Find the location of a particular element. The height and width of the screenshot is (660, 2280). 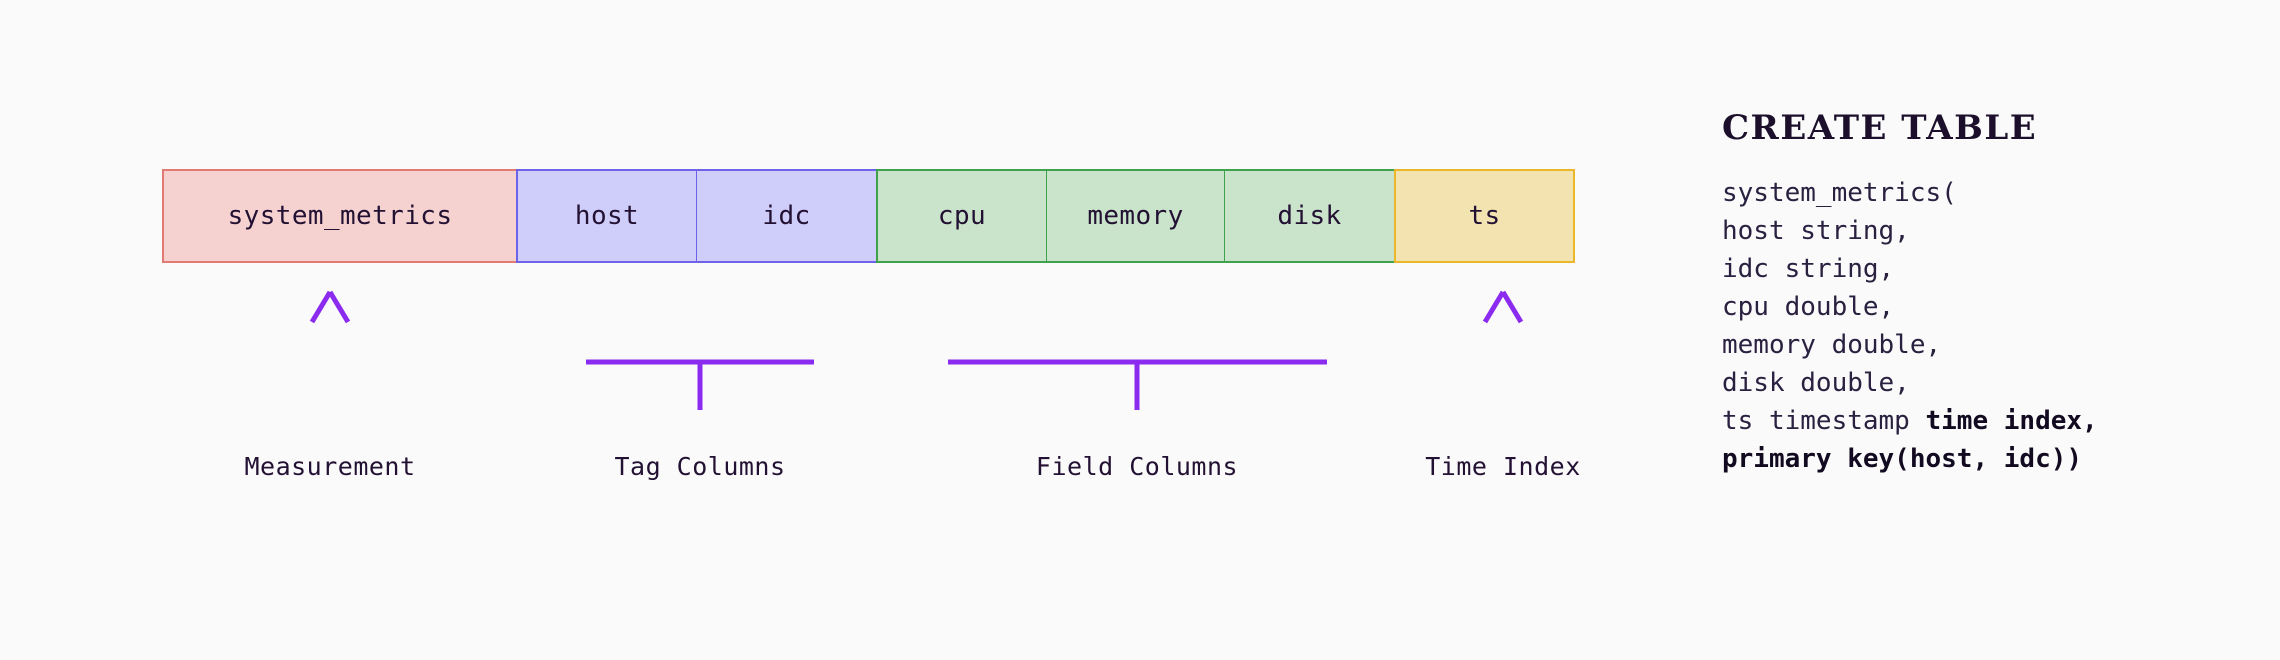

sql-text: memory double, is located at coordinates (1832, 345).